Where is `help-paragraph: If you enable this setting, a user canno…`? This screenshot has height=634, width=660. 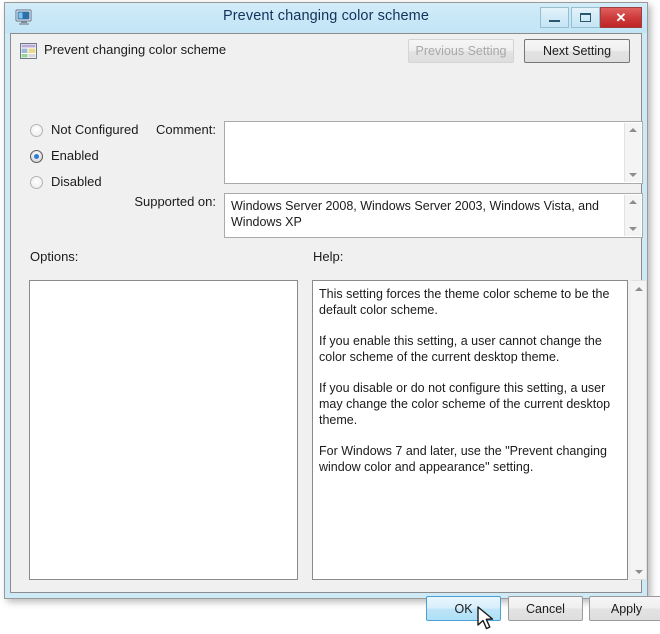
help-paragraph: If you enable this setting, a user canno… is located at coordinates (460, 349).